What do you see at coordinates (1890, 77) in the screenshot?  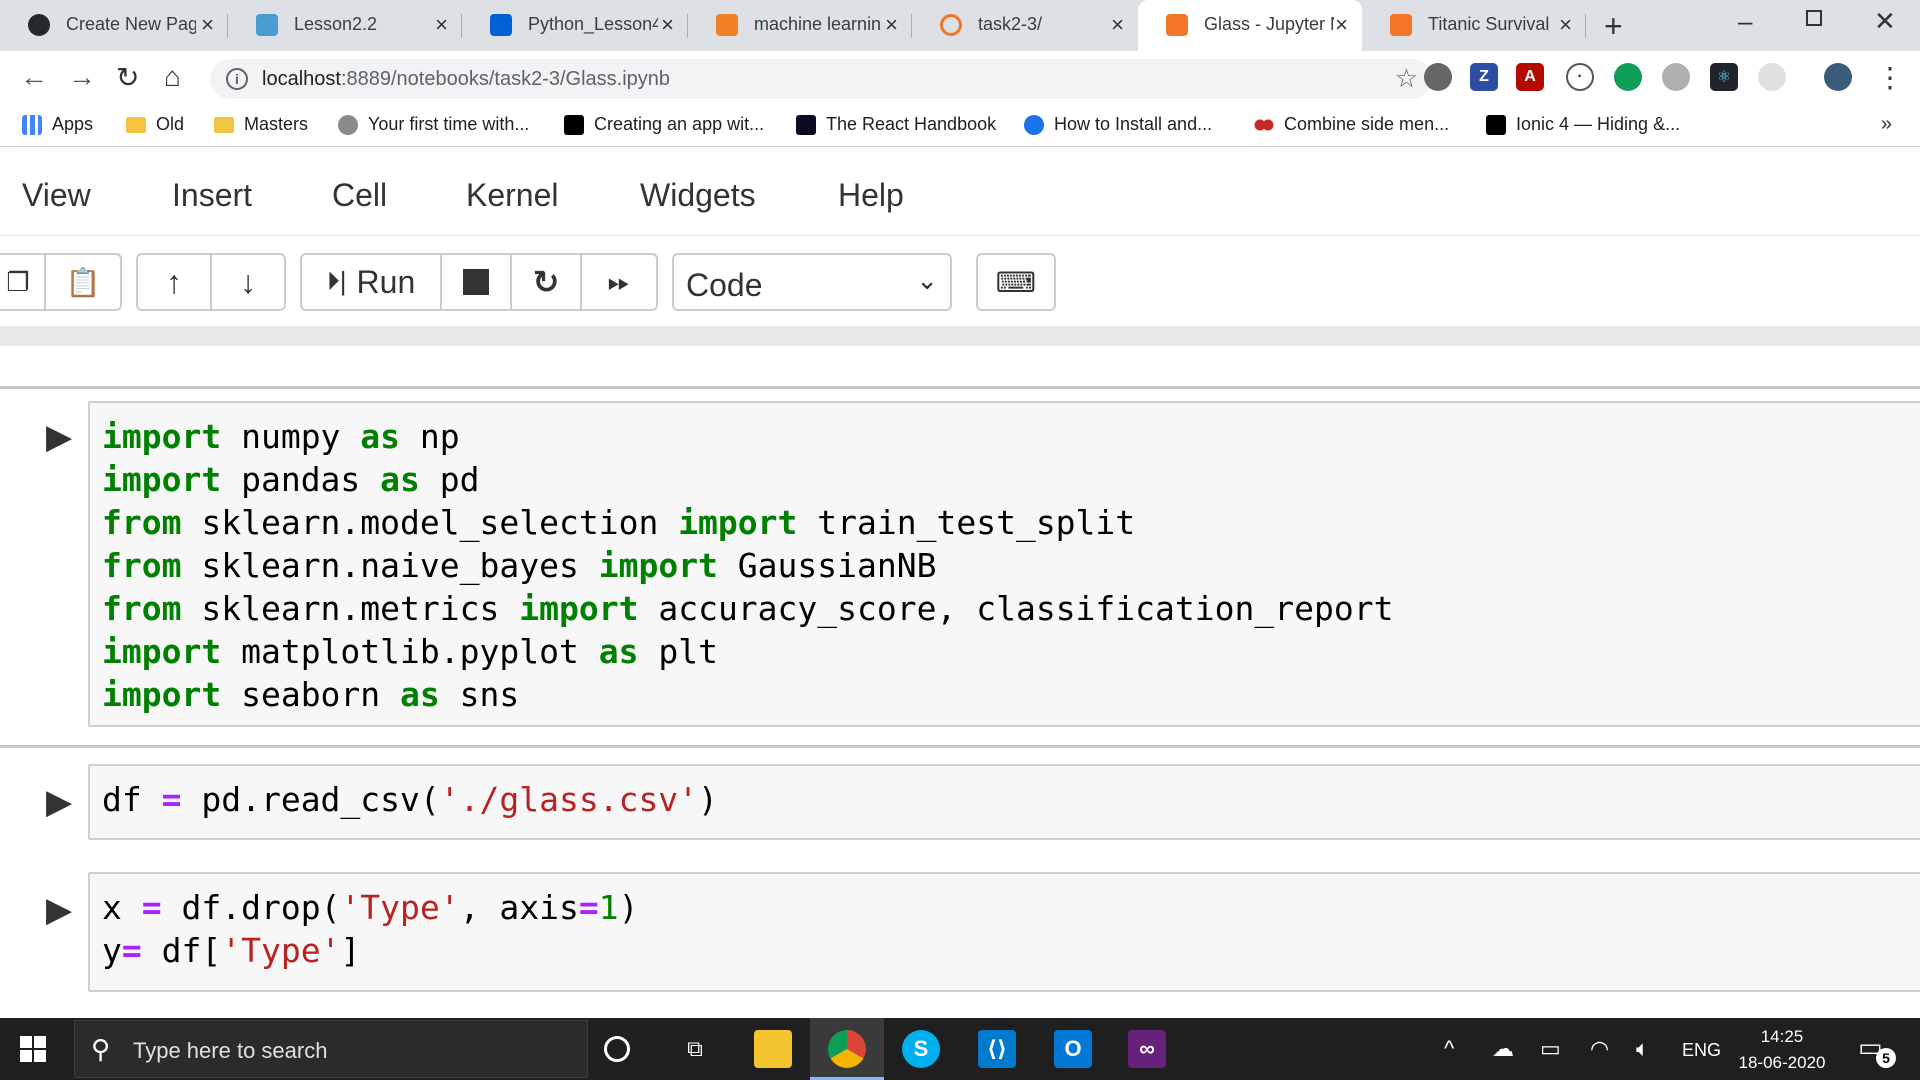 I see `browser-menu-icon: ⋮` at bounding box center [1890, 77].